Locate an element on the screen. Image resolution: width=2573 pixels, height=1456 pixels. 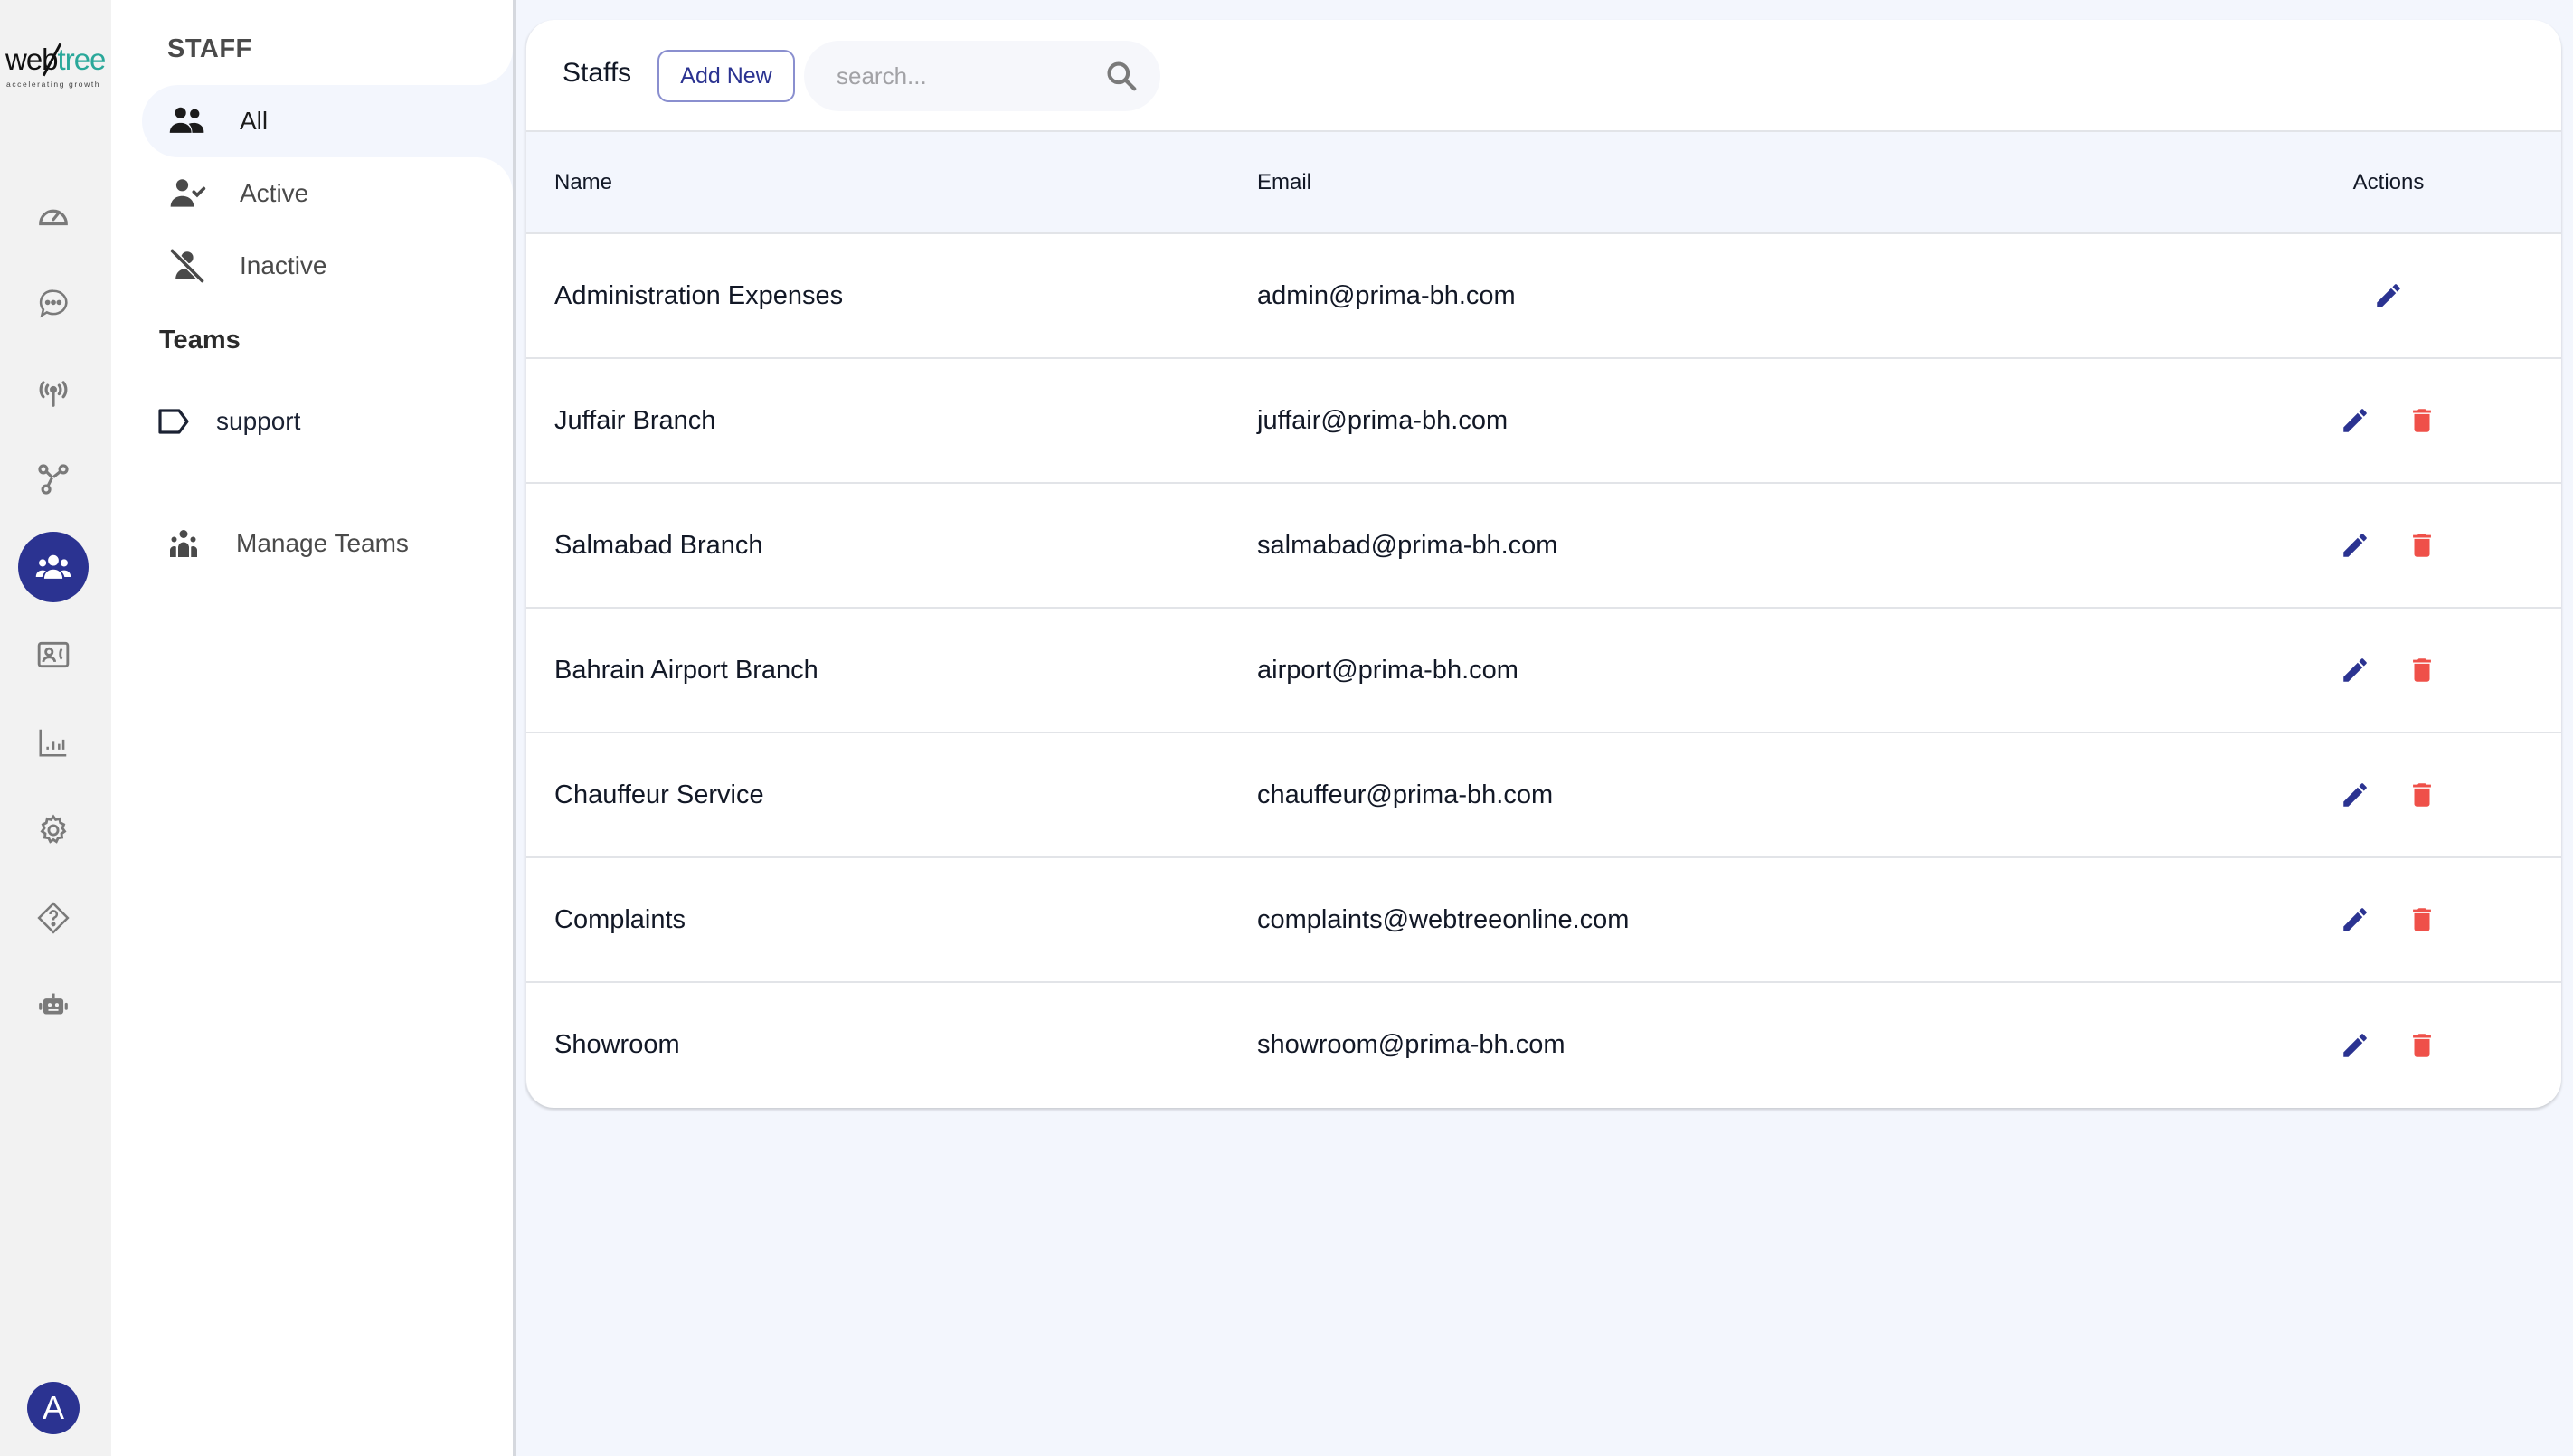
speedometer-icon is located at coordinates (53, 217).